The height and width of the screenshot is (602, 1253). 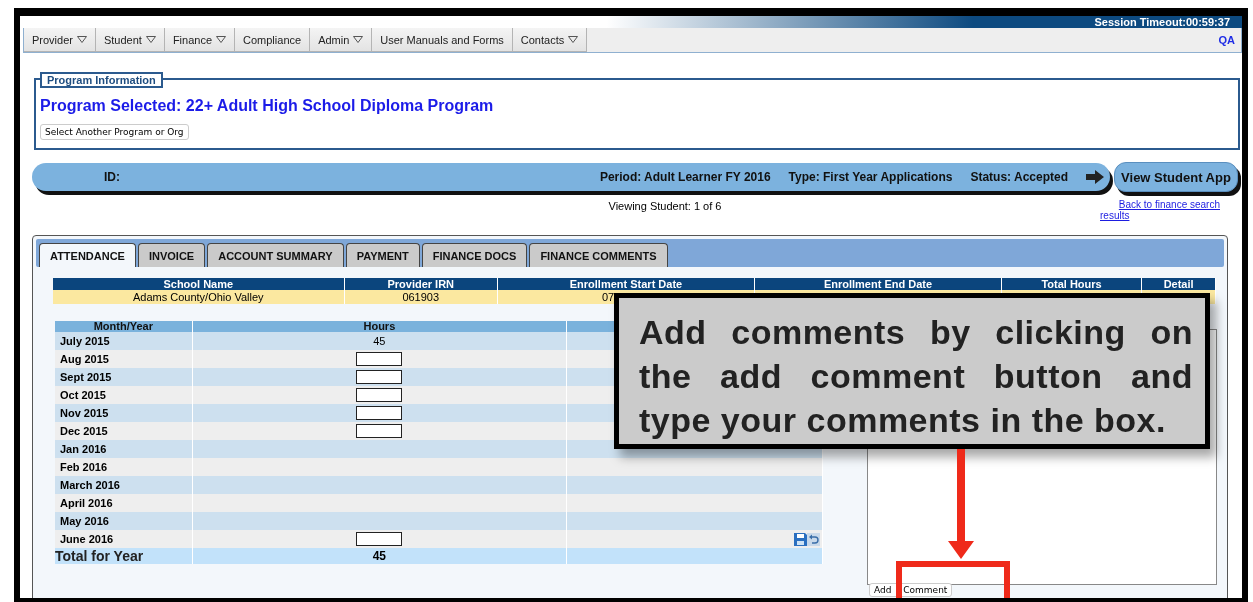 What do you see at coordinates (421, 297) in the screenshot?
I see `table-cell: 061903` at bounding box center [421, 297].